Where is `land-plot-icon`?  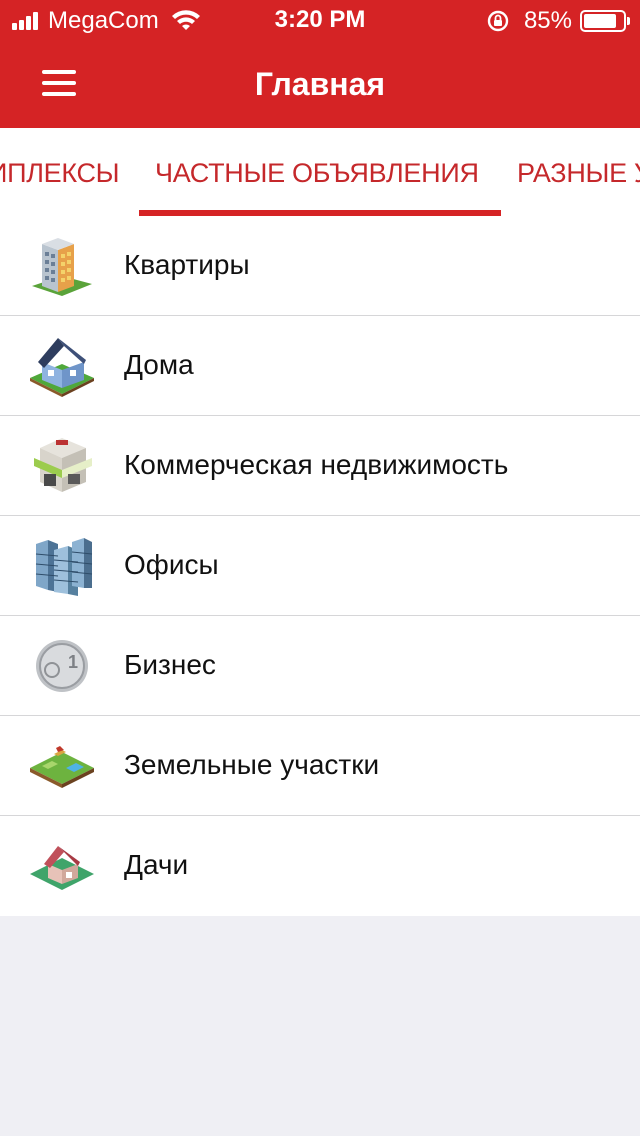 land-plot-icon is located at coordinates (62, 767).